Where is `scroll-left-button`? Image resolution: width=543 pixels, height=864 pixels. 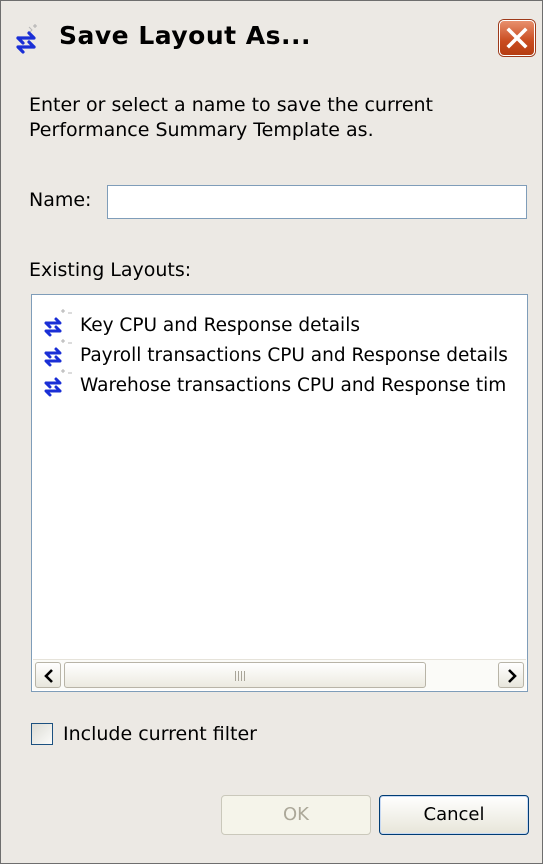 scroll-left-button is located at coordinates (48, 675).